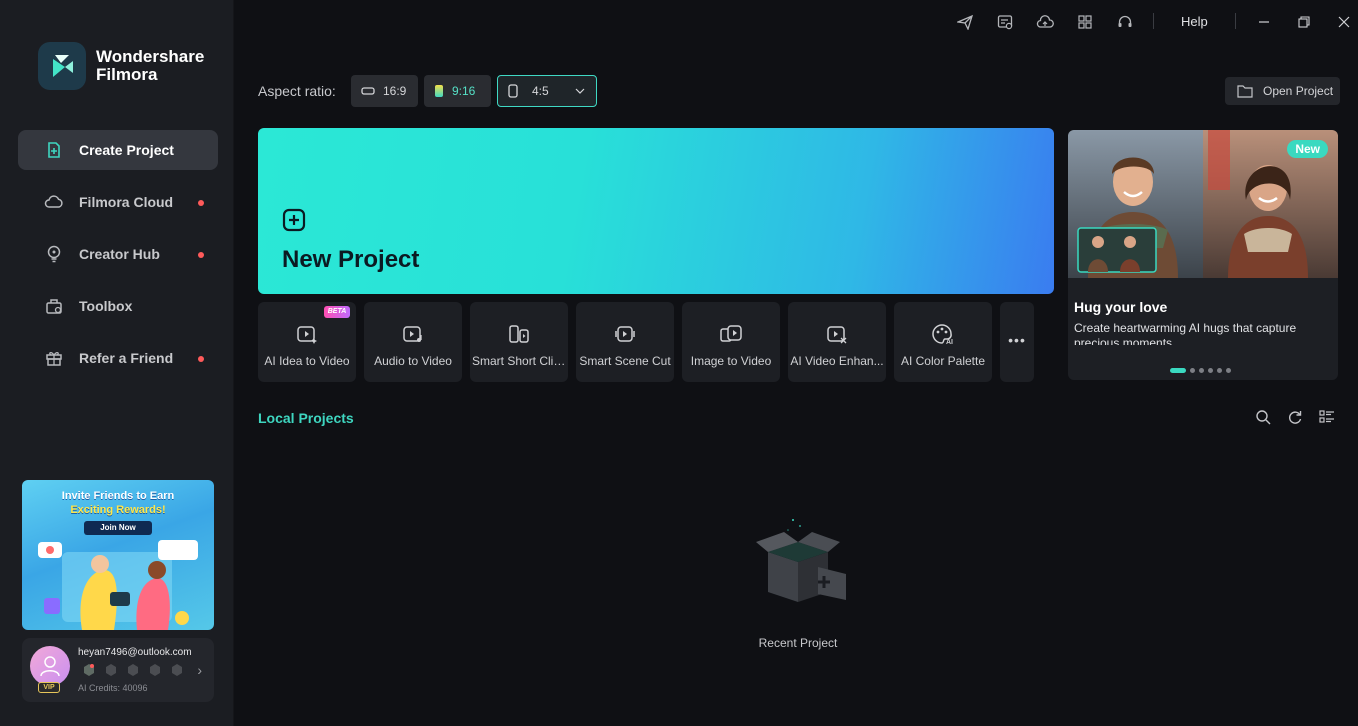 The height and width of the screenshot is (726, 1358). What do you see at coordinates (118, 585) in the screenshot?
I see `promo-illustration` at bounding box center [118, 585].